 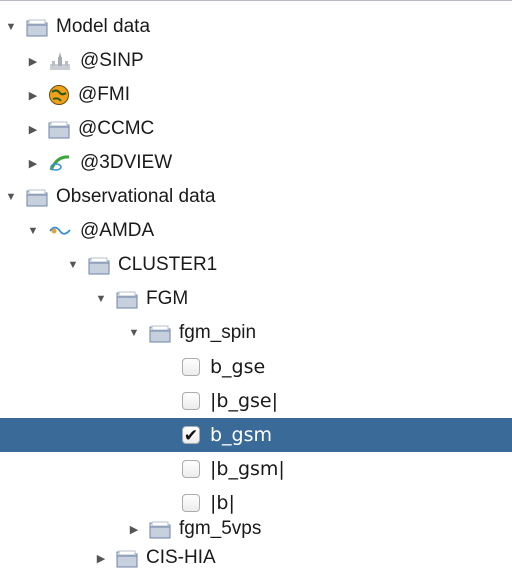 I want to click on param-row-b-gse-magnitude: |b_gse|, so click(x=256, y=401).